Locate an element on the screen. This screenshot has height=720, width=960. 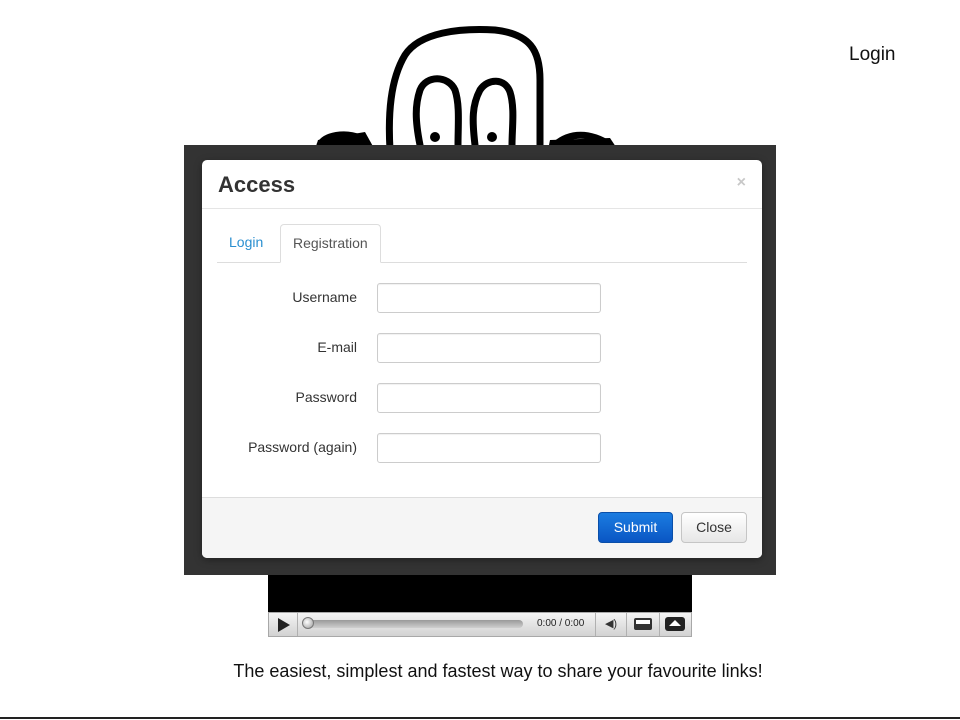
modal-footer: Submit Close is located at coordinates (482, 527).